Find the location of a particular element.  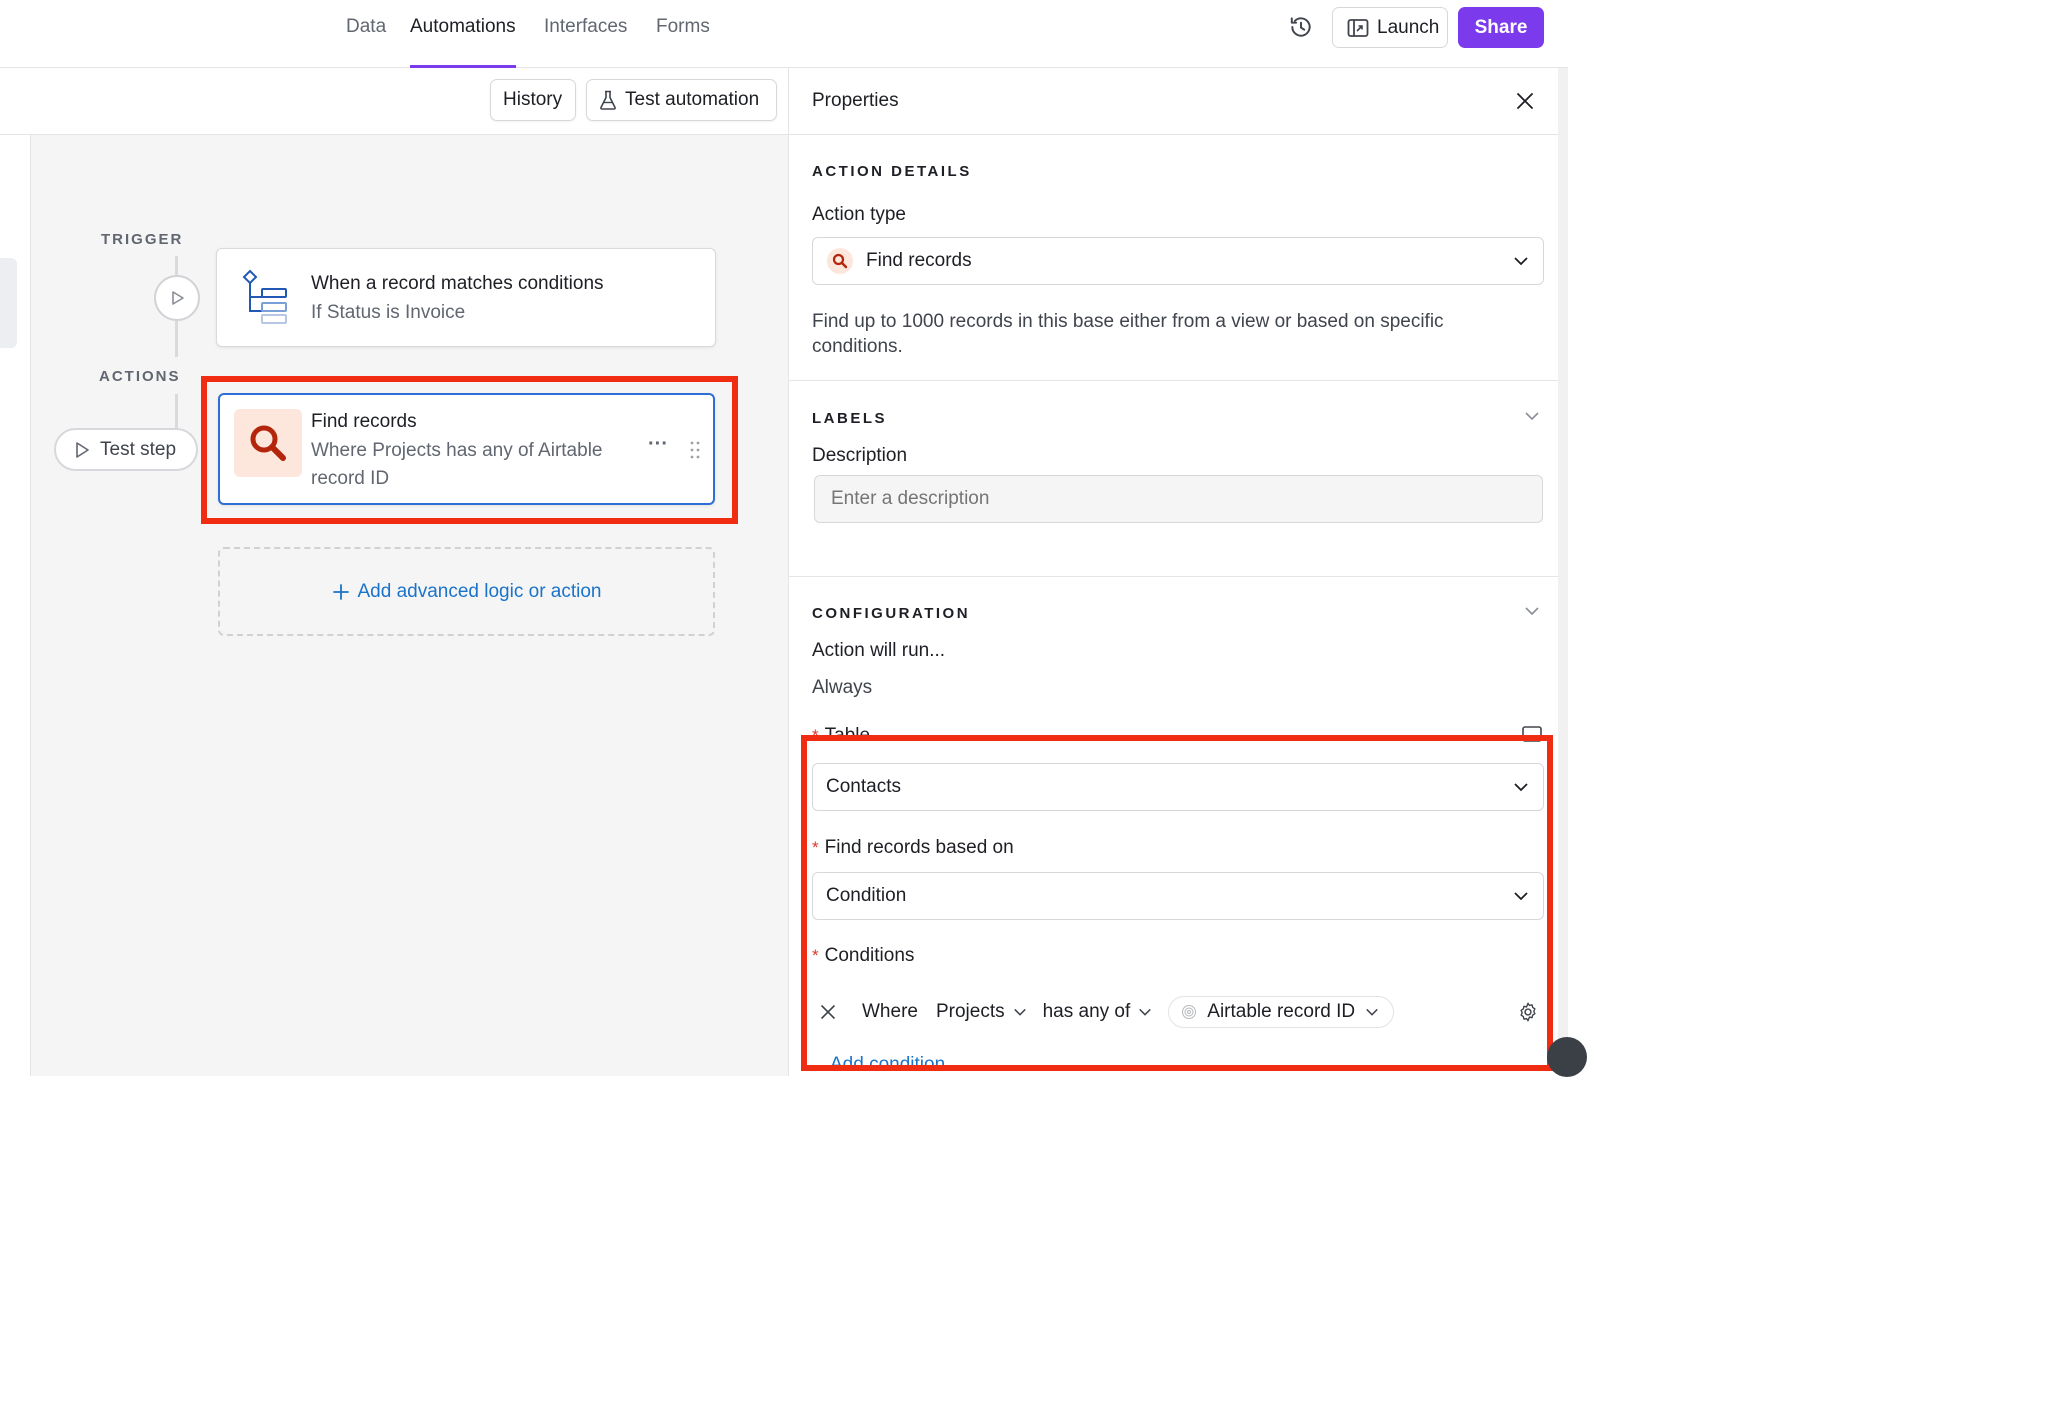

revision-history-icon is located at coordinates (1301, 27).